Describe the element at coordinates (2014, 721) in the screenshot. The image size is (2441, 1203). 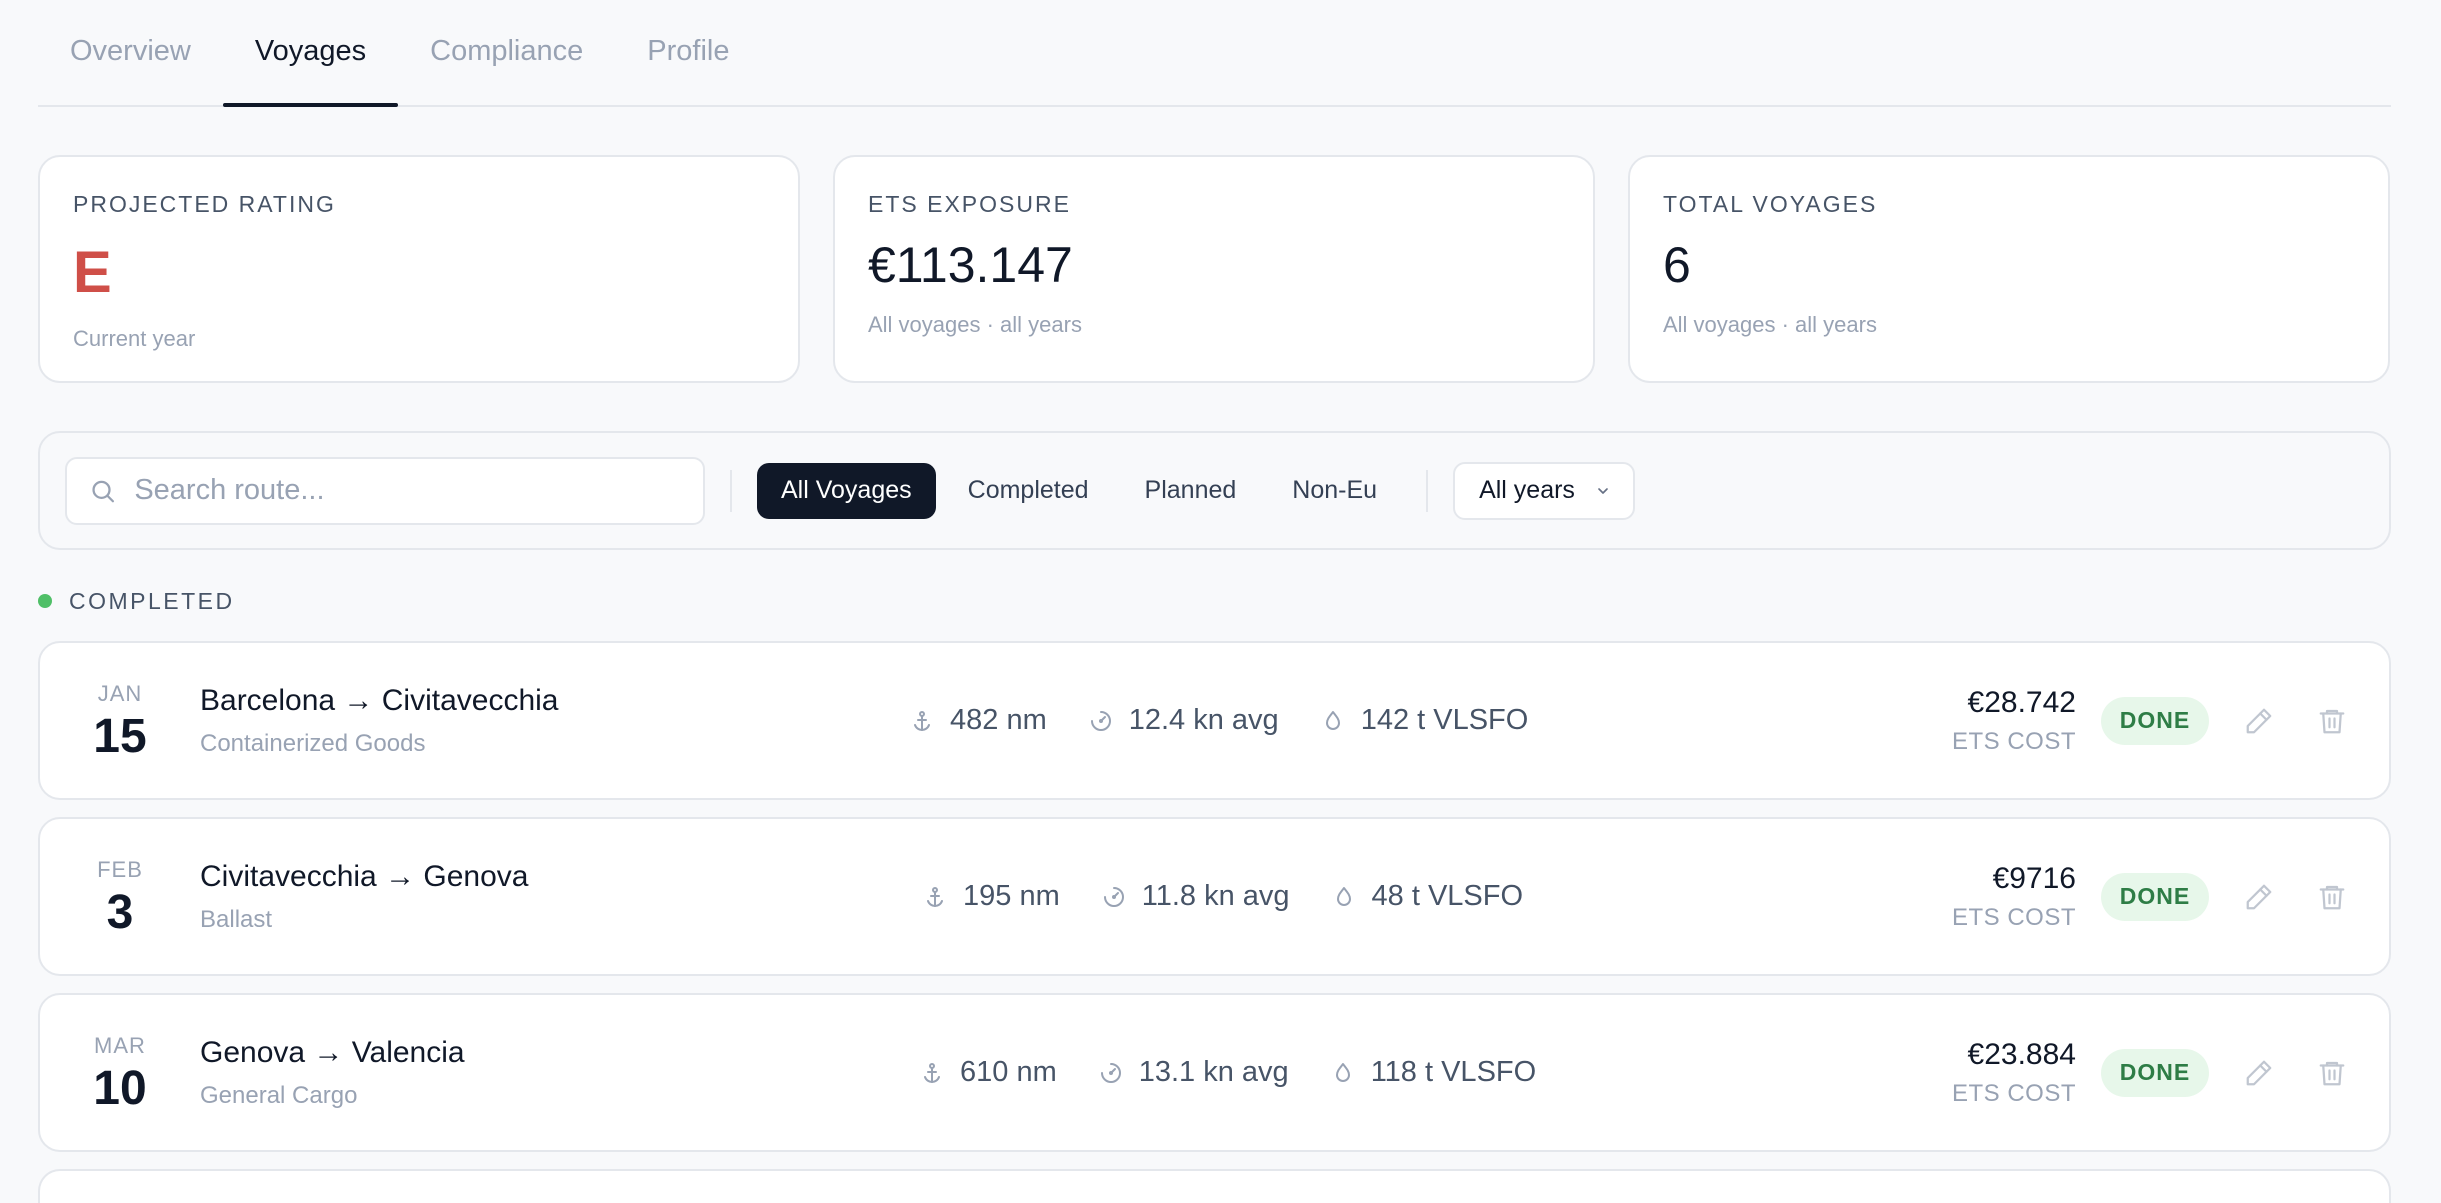
I see `ets-cost: €28.742 ETS COST` at that location.